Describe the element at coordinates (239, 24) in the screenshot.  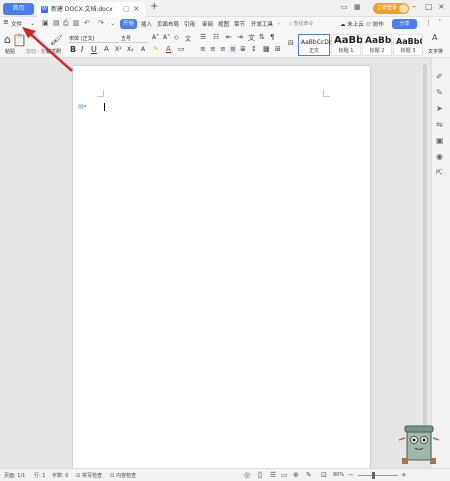
I see `tab-sections: 章节` at that location.